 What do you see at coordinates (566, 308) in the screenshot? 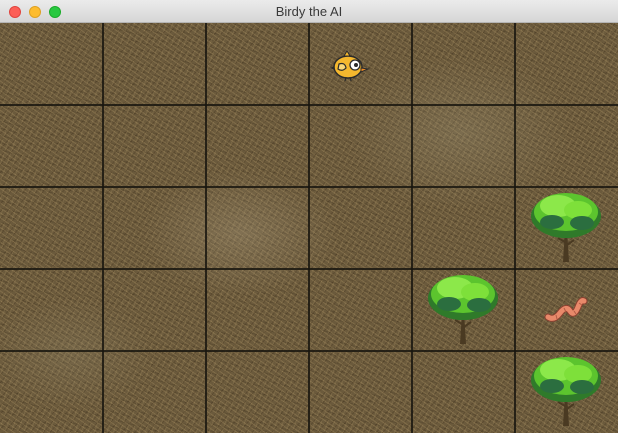
I see `worm-icon` at bounding box center [566, 308].